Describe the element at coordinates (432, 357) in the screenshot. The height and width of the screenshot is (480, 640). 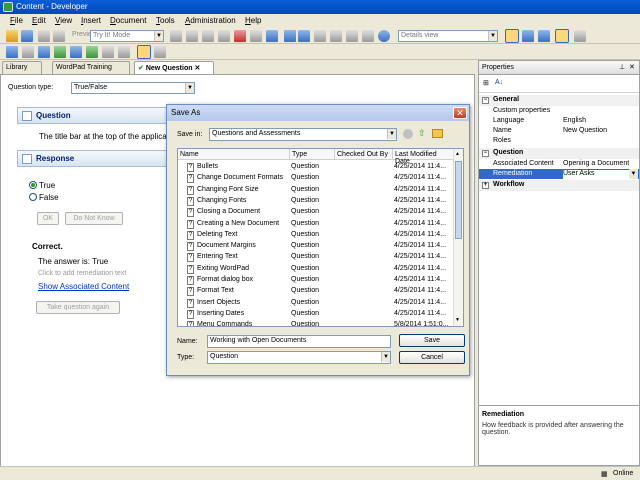
I see `cancel-button: Cancel` at that location.